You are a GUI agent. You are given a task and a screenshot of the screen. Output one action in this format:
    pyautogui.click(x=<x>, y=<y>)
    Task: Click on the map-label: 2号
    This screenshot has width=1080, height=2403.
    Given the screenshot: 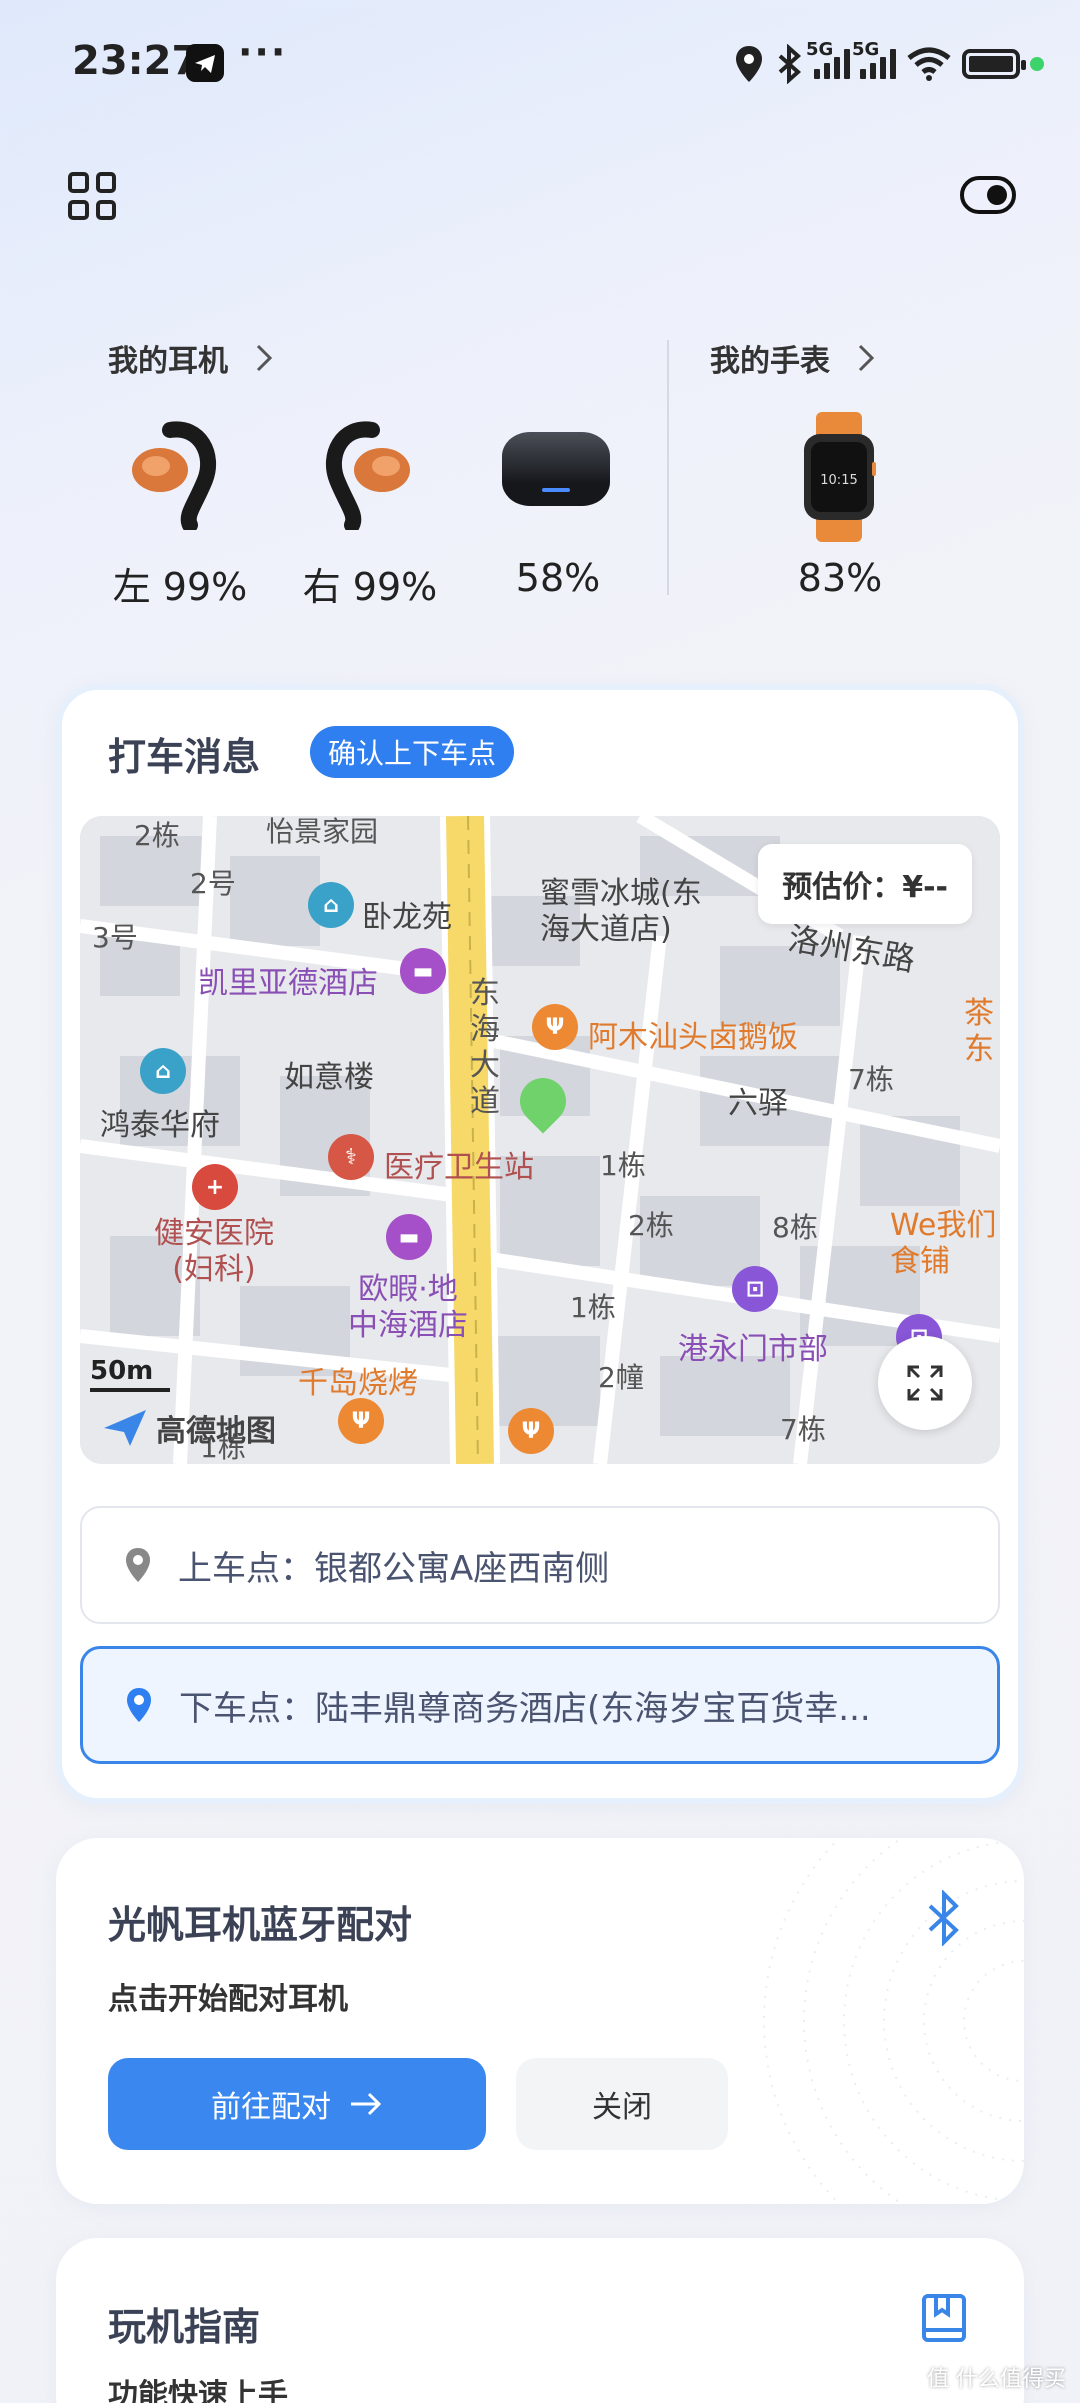 What is the action you would take?
    pyautogui.click(x=213, y=883)
    